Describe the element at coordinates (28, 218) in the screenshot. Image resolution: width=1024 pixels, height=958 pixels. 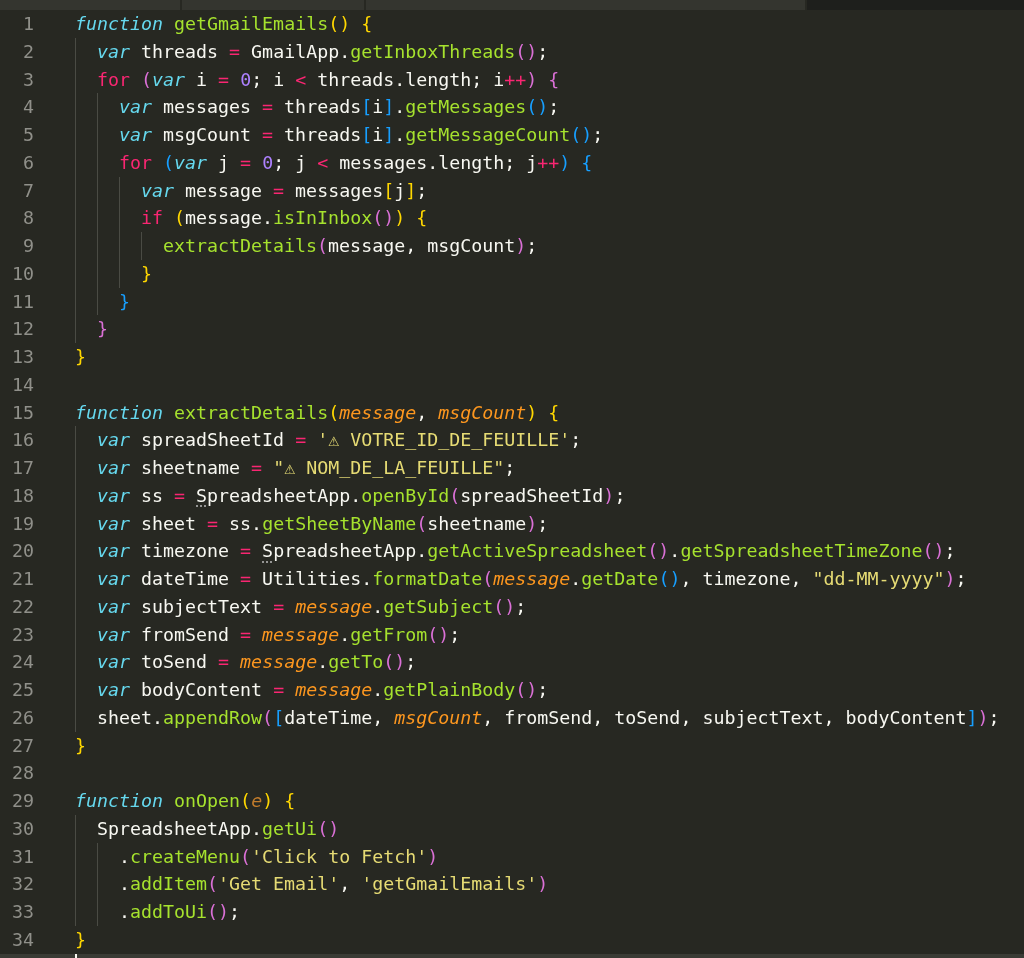
I see `line-number: 8` at that location.